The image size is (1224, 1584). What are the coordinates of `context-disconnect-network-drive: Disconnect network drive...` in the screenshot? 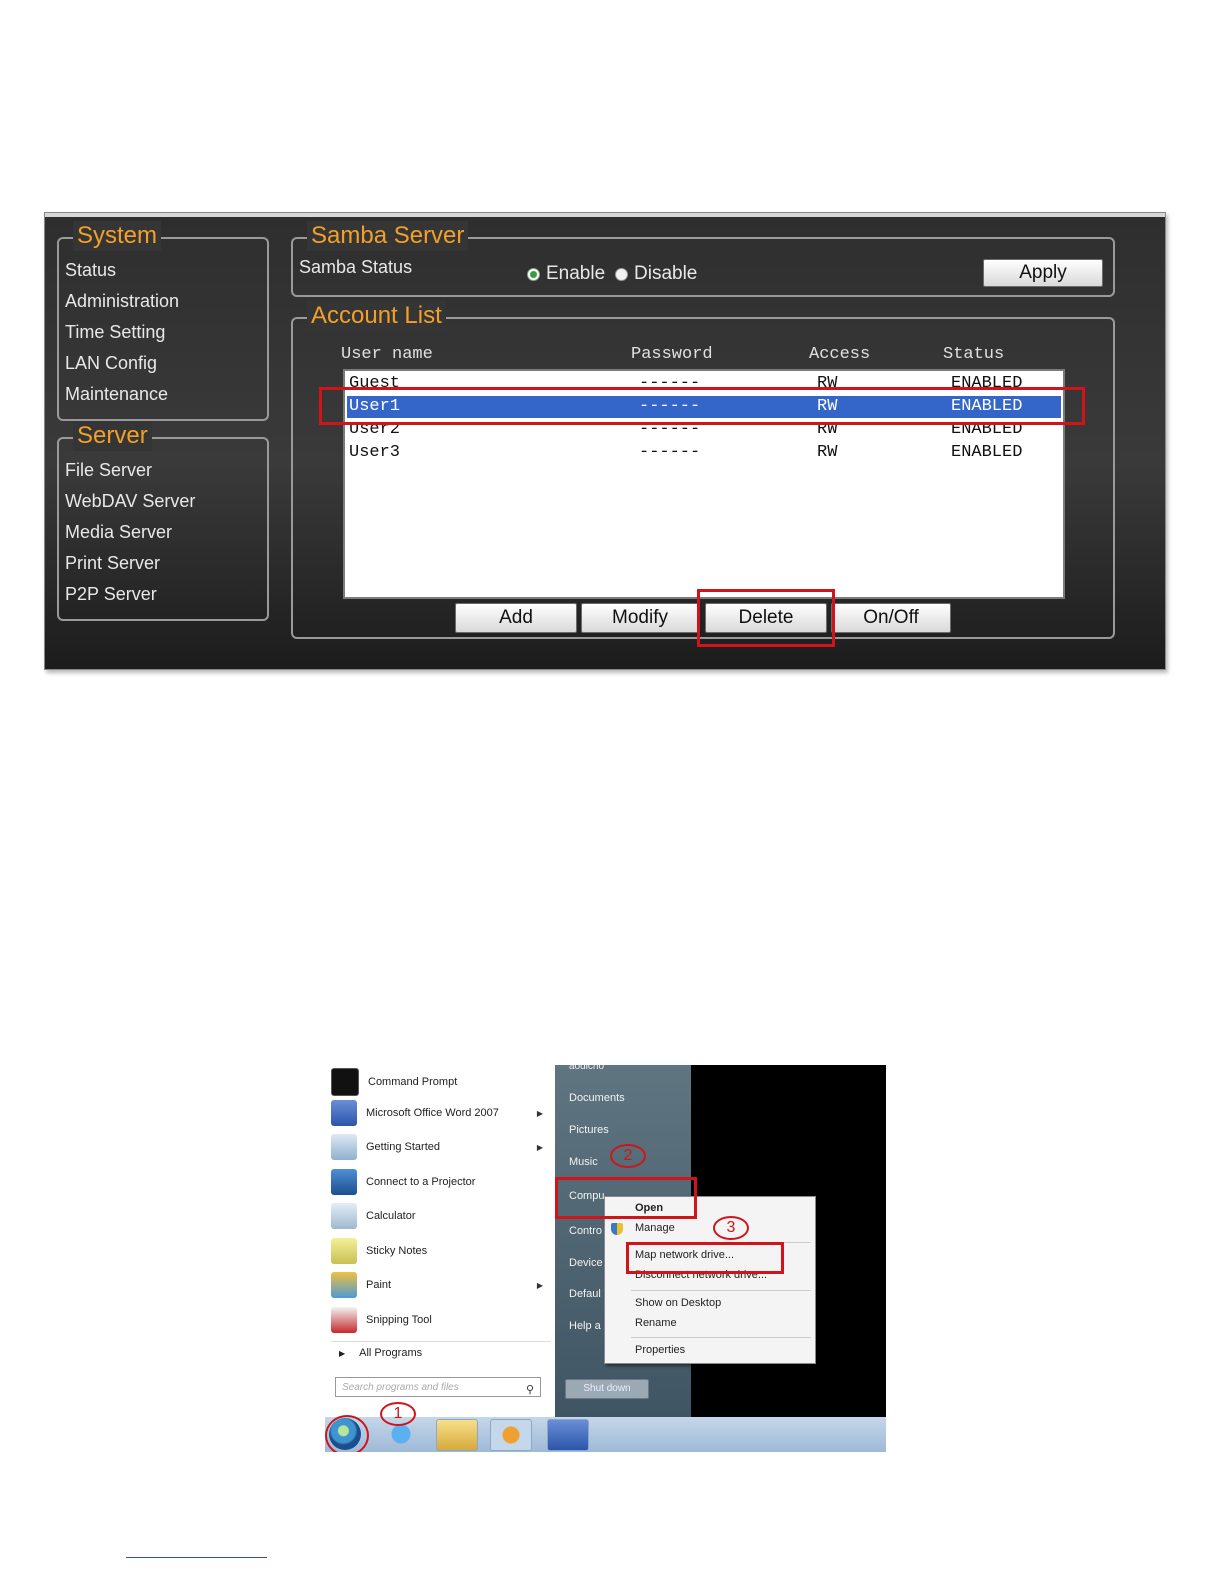 It's located at (701, 1275).